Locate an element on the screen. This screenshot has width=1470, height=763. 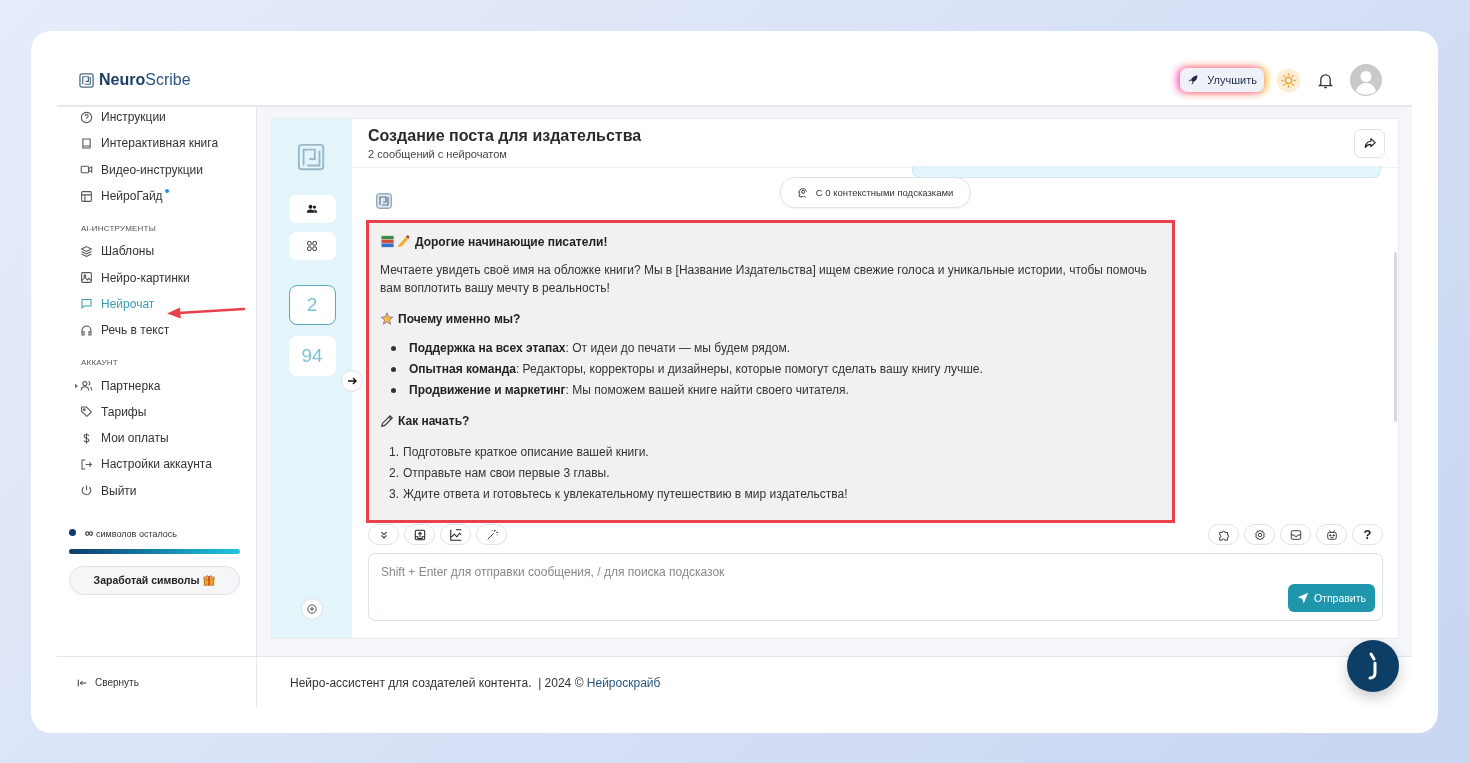
chart-icon is located at coordinates (455, 534).